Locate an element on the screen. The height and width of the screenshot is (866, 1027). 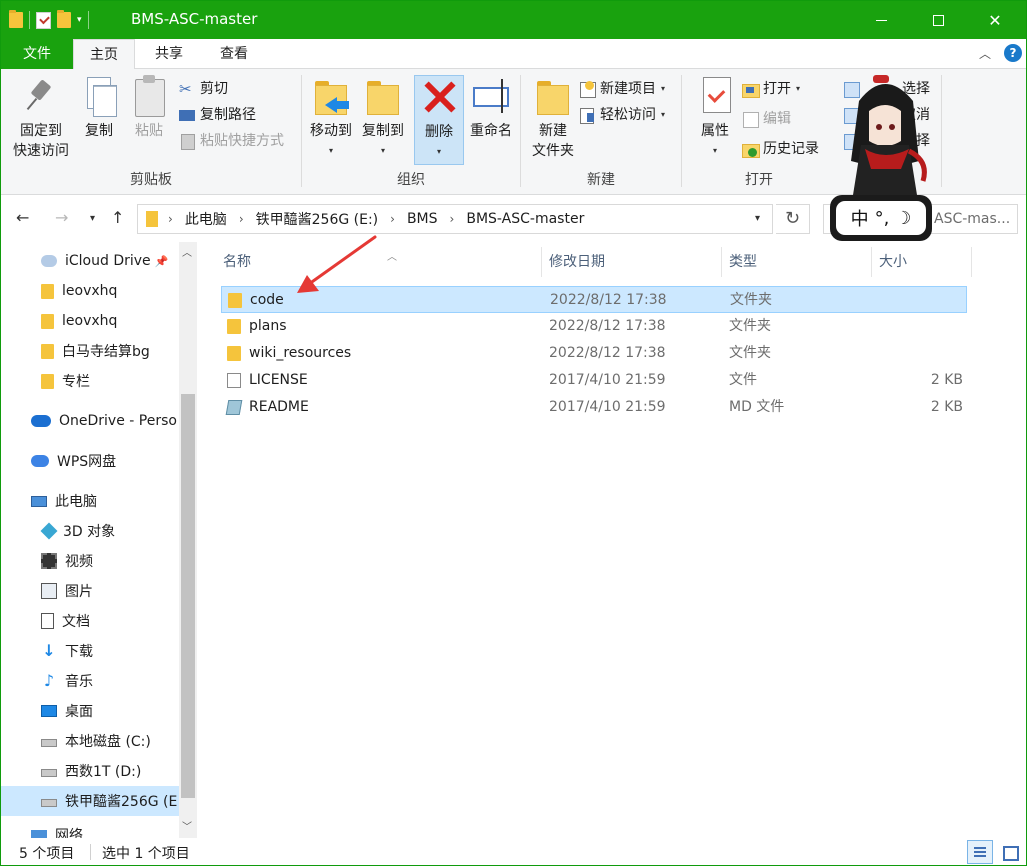
file-row: wiki_resources 2022/8/12 17:38 文件夹 is located at coordinates (594, 353).